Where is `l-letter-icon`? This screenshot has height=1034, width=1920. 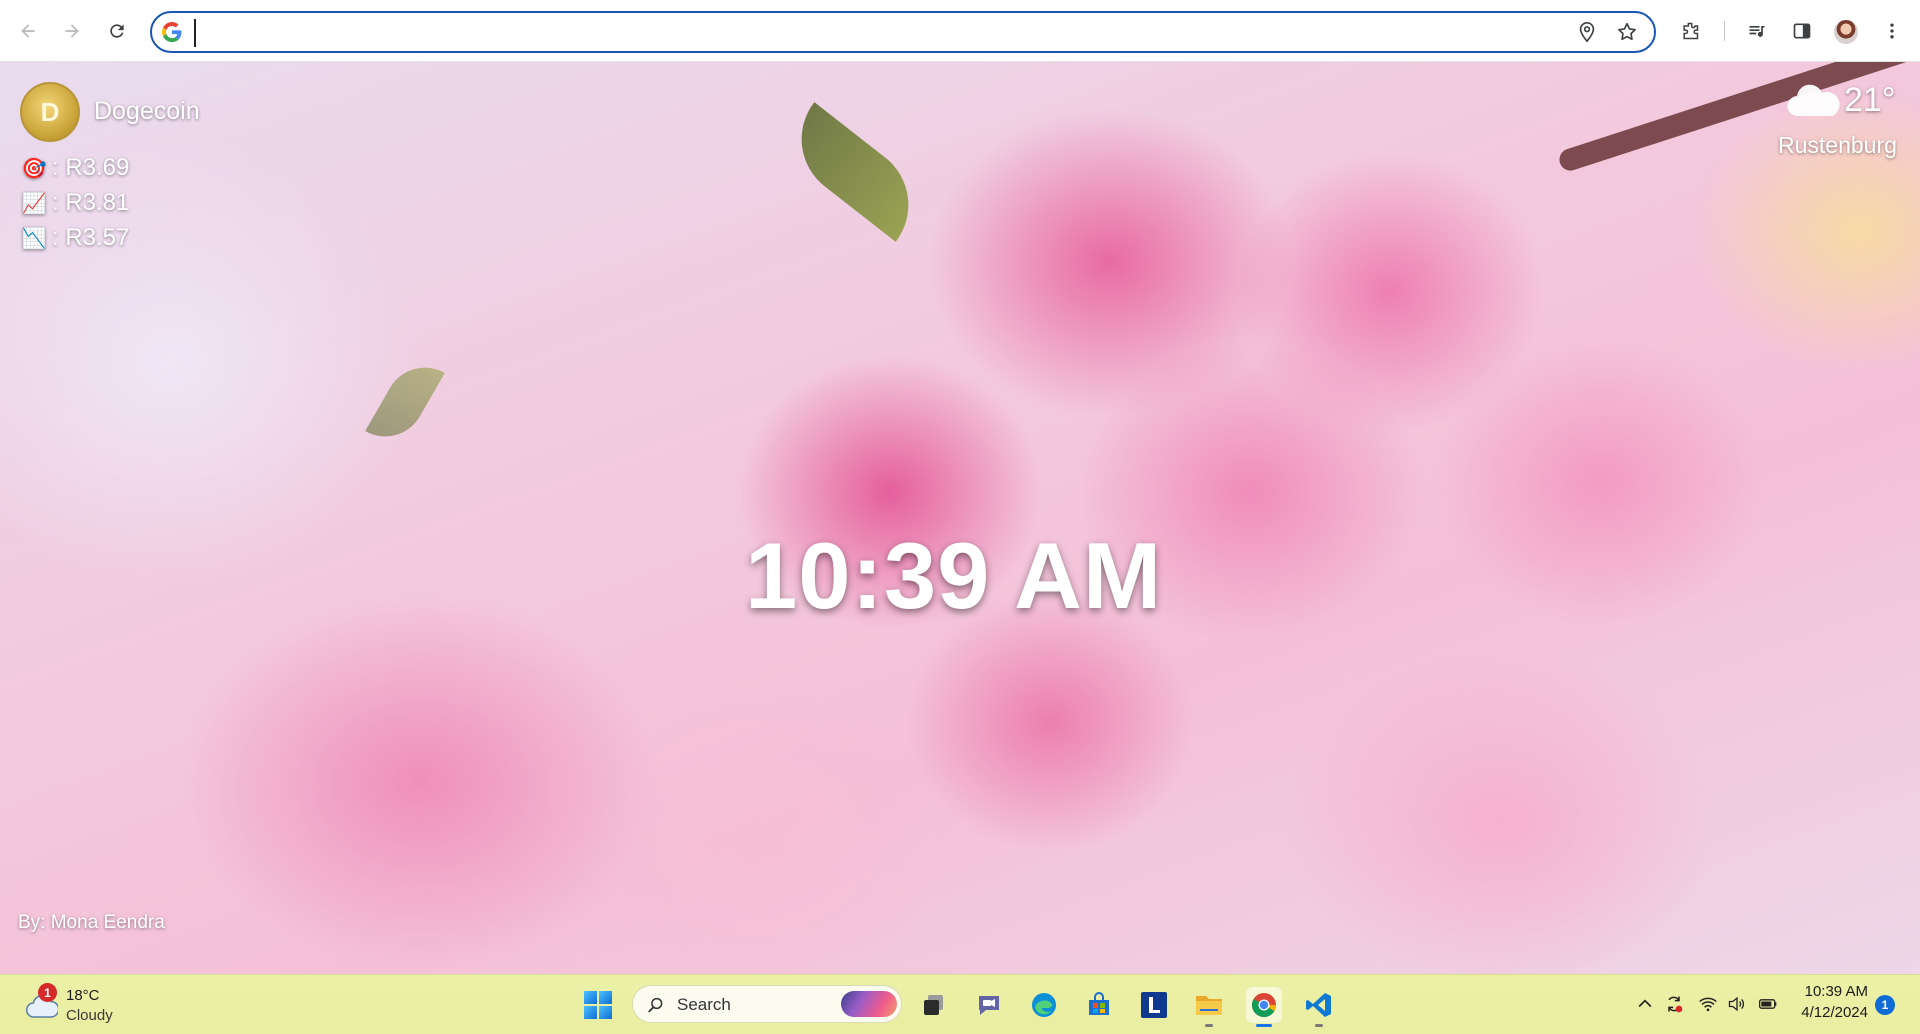 l-letter-icon is located at coordinates (1154, 1005).